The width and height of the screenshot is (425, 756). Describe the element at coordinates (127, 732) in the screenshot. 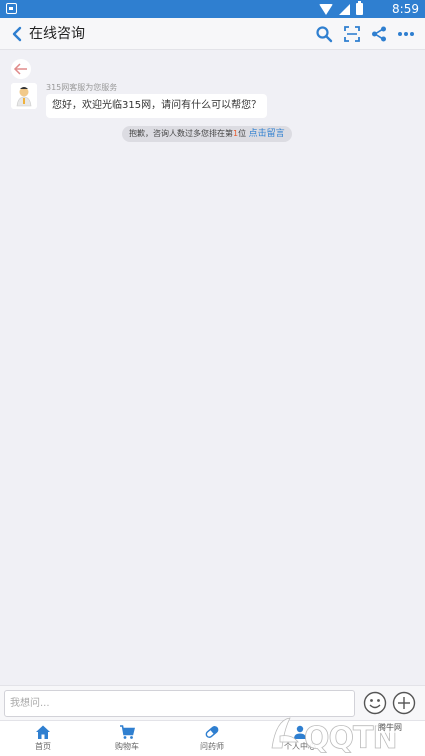

I see `cart-icon` at that location.